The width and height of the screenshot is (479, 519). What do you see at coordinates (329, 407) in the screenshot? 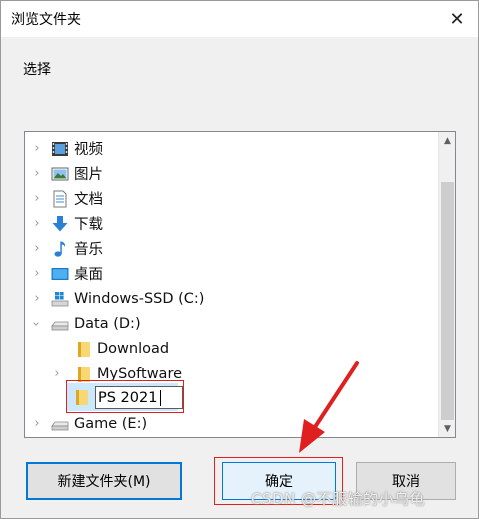
I see `annotation-arrow` at bounding box center [329, 407].